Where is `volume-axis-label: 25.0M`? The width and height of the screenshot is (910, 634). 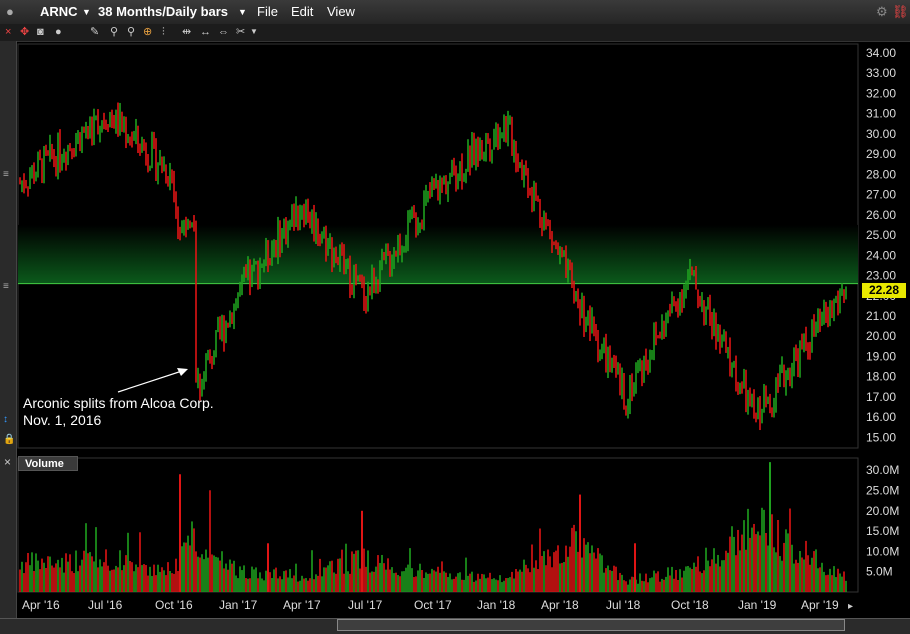
volume-axis-label: 25.0M is located at coordinates (882, 491).